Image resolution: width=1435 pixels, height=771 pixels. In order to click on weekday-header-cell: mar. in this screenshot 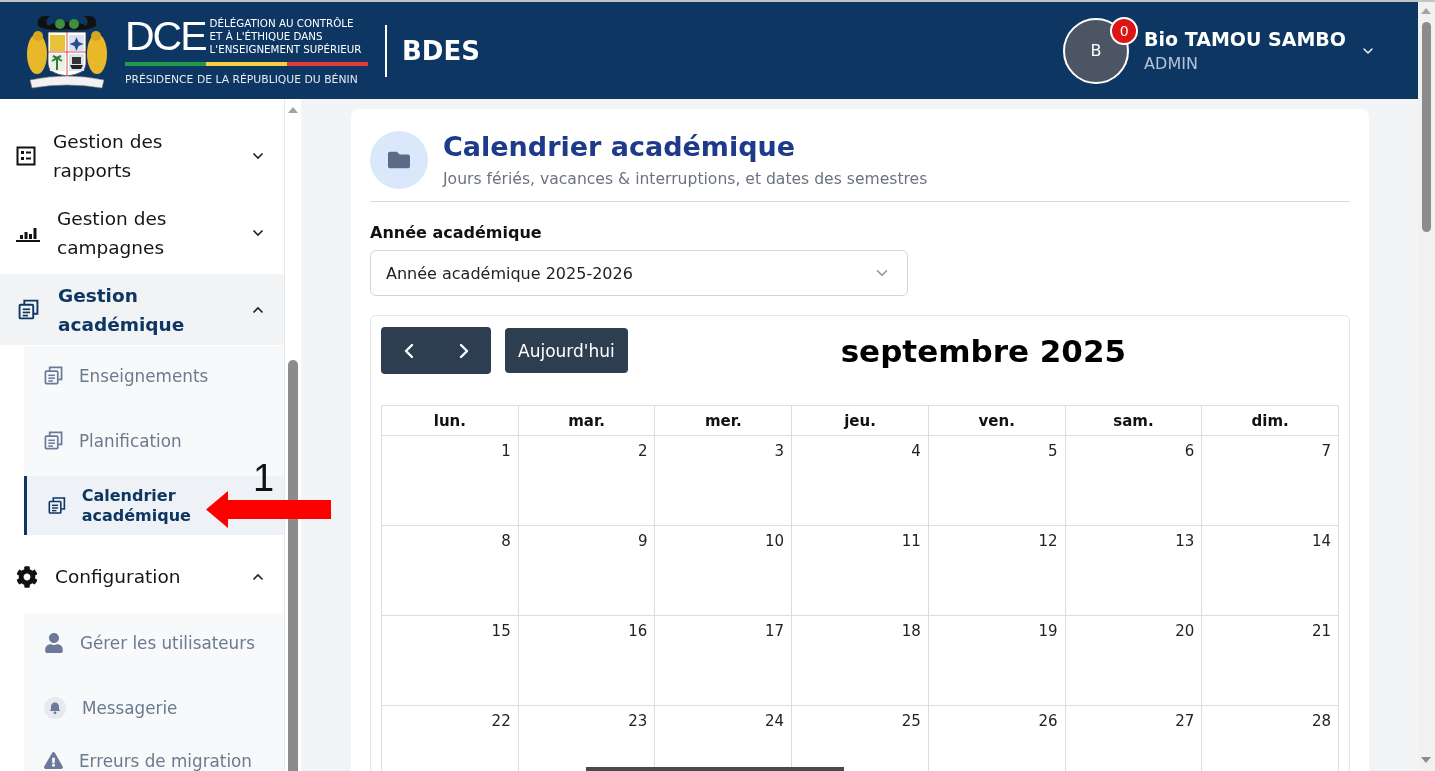, I will do `click(587, 421)`.